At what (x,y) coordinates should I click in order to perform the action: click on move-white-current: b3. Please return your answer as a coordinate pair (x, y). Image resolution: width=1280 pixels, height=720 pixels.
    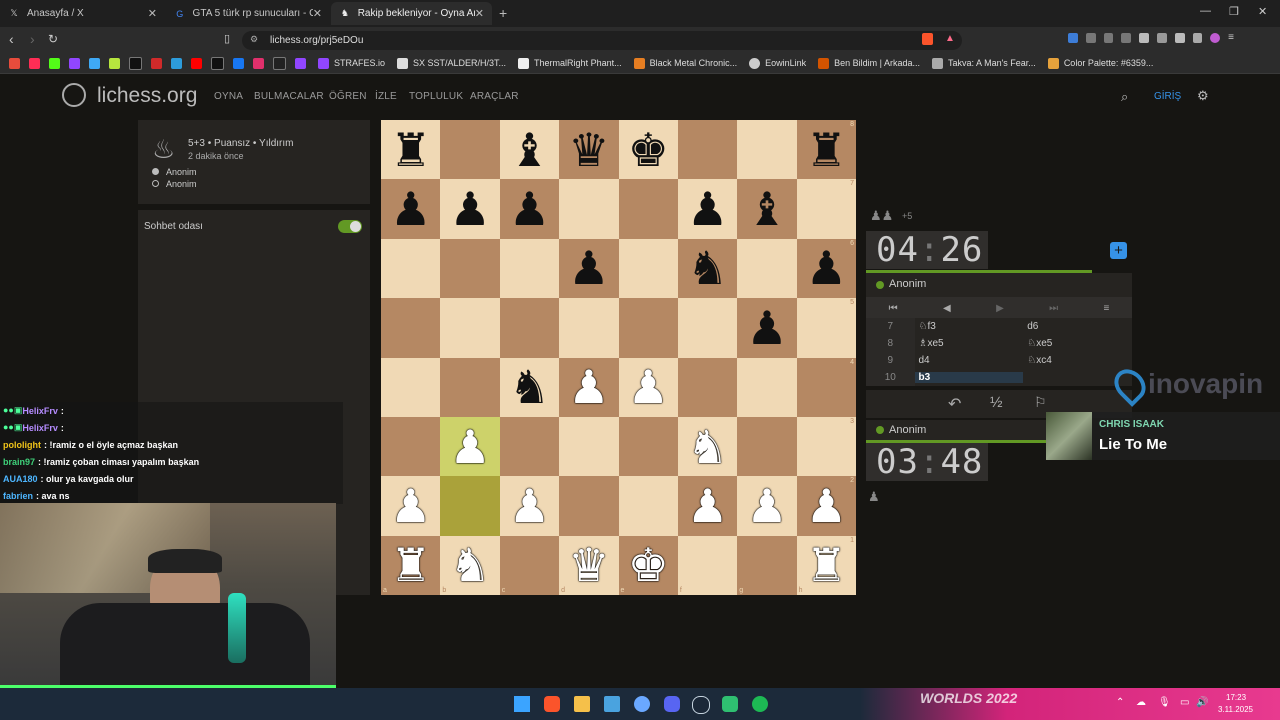
    Looking at the image, I should click on (969, 377).